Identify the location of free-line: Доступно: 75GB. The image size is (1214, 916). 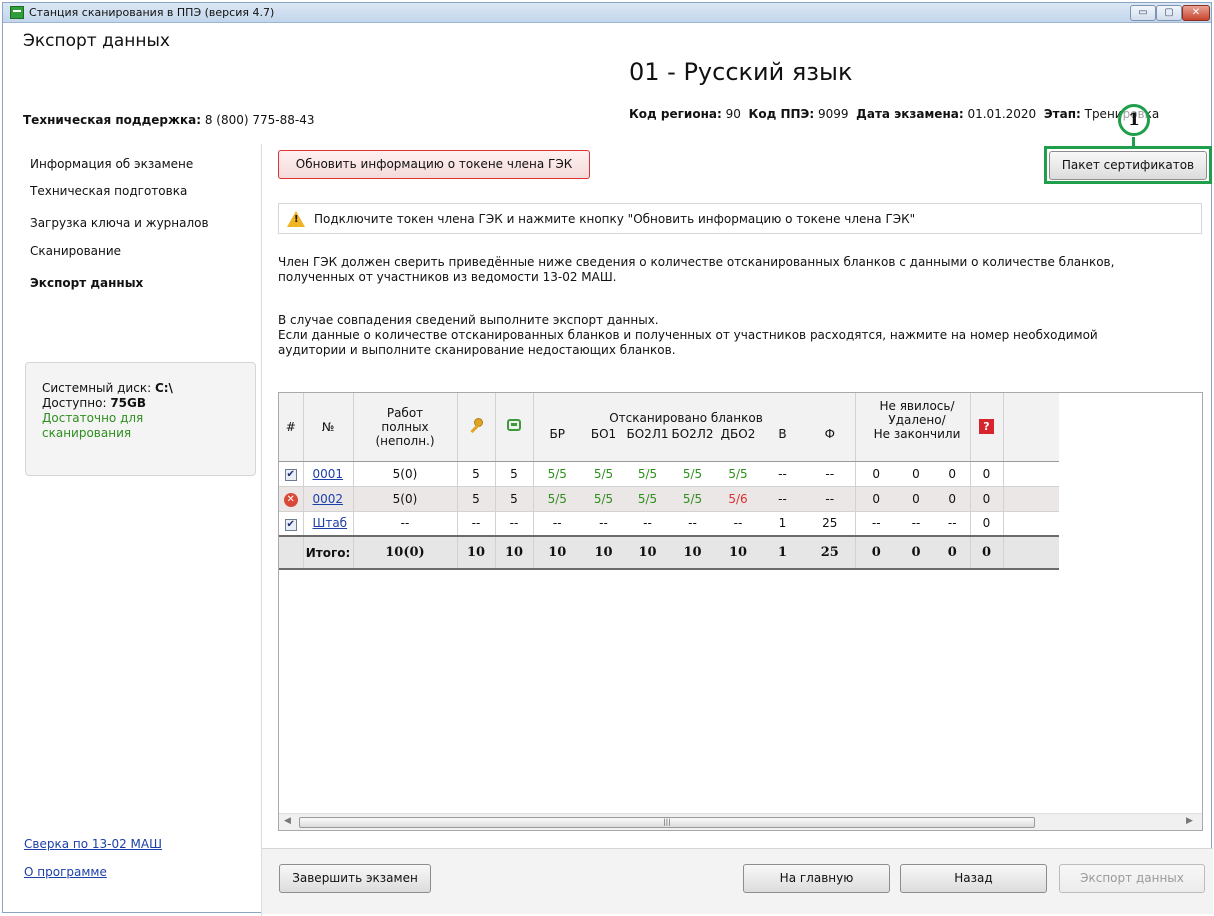
(140, 403).